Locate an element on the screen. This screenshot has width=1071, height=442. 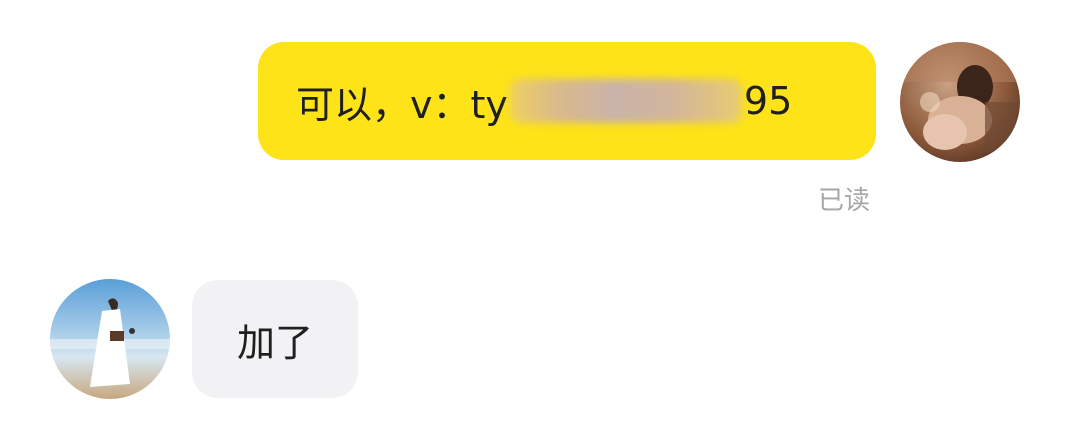
message-text: 加了 is located at coordinates (274, 342).